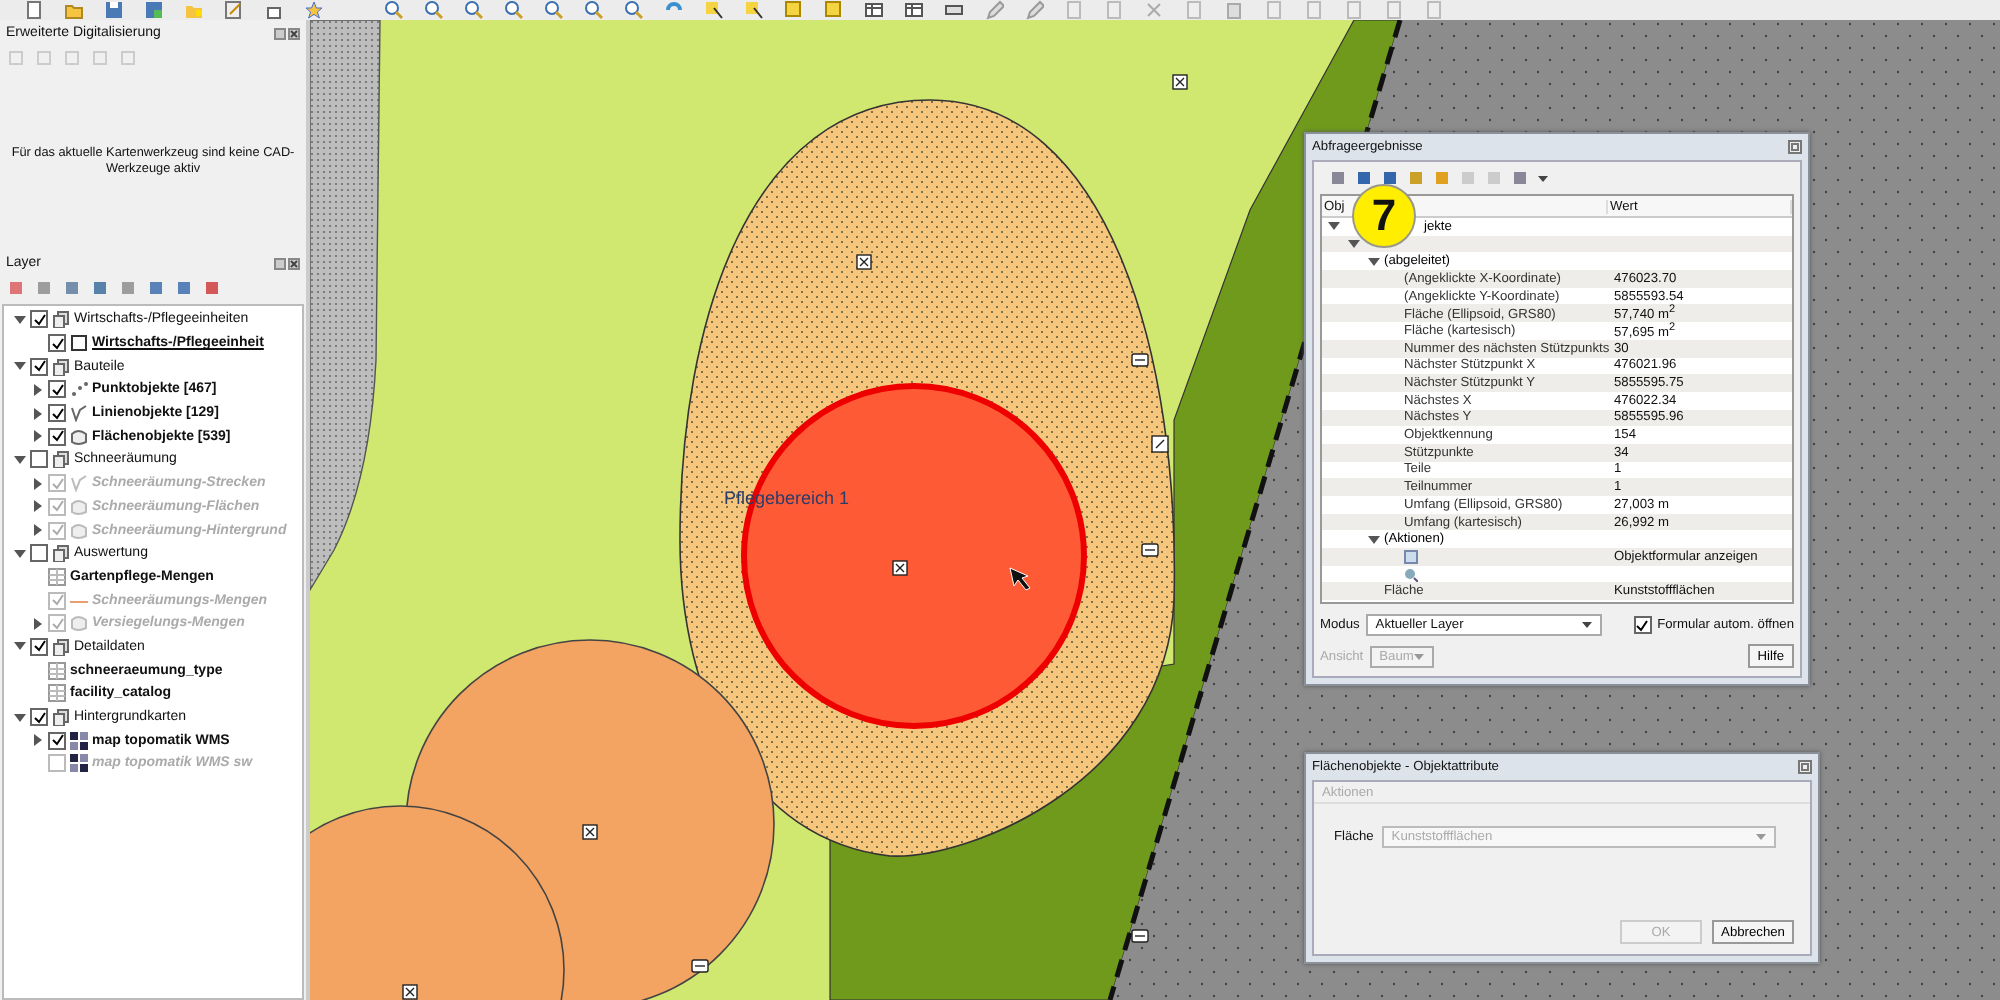 This screenshot has height=1000, width=2000. What do you see at coordinates (79, 389) in the screenshot?
I see `points-icon` at bounding box center [79, 389].